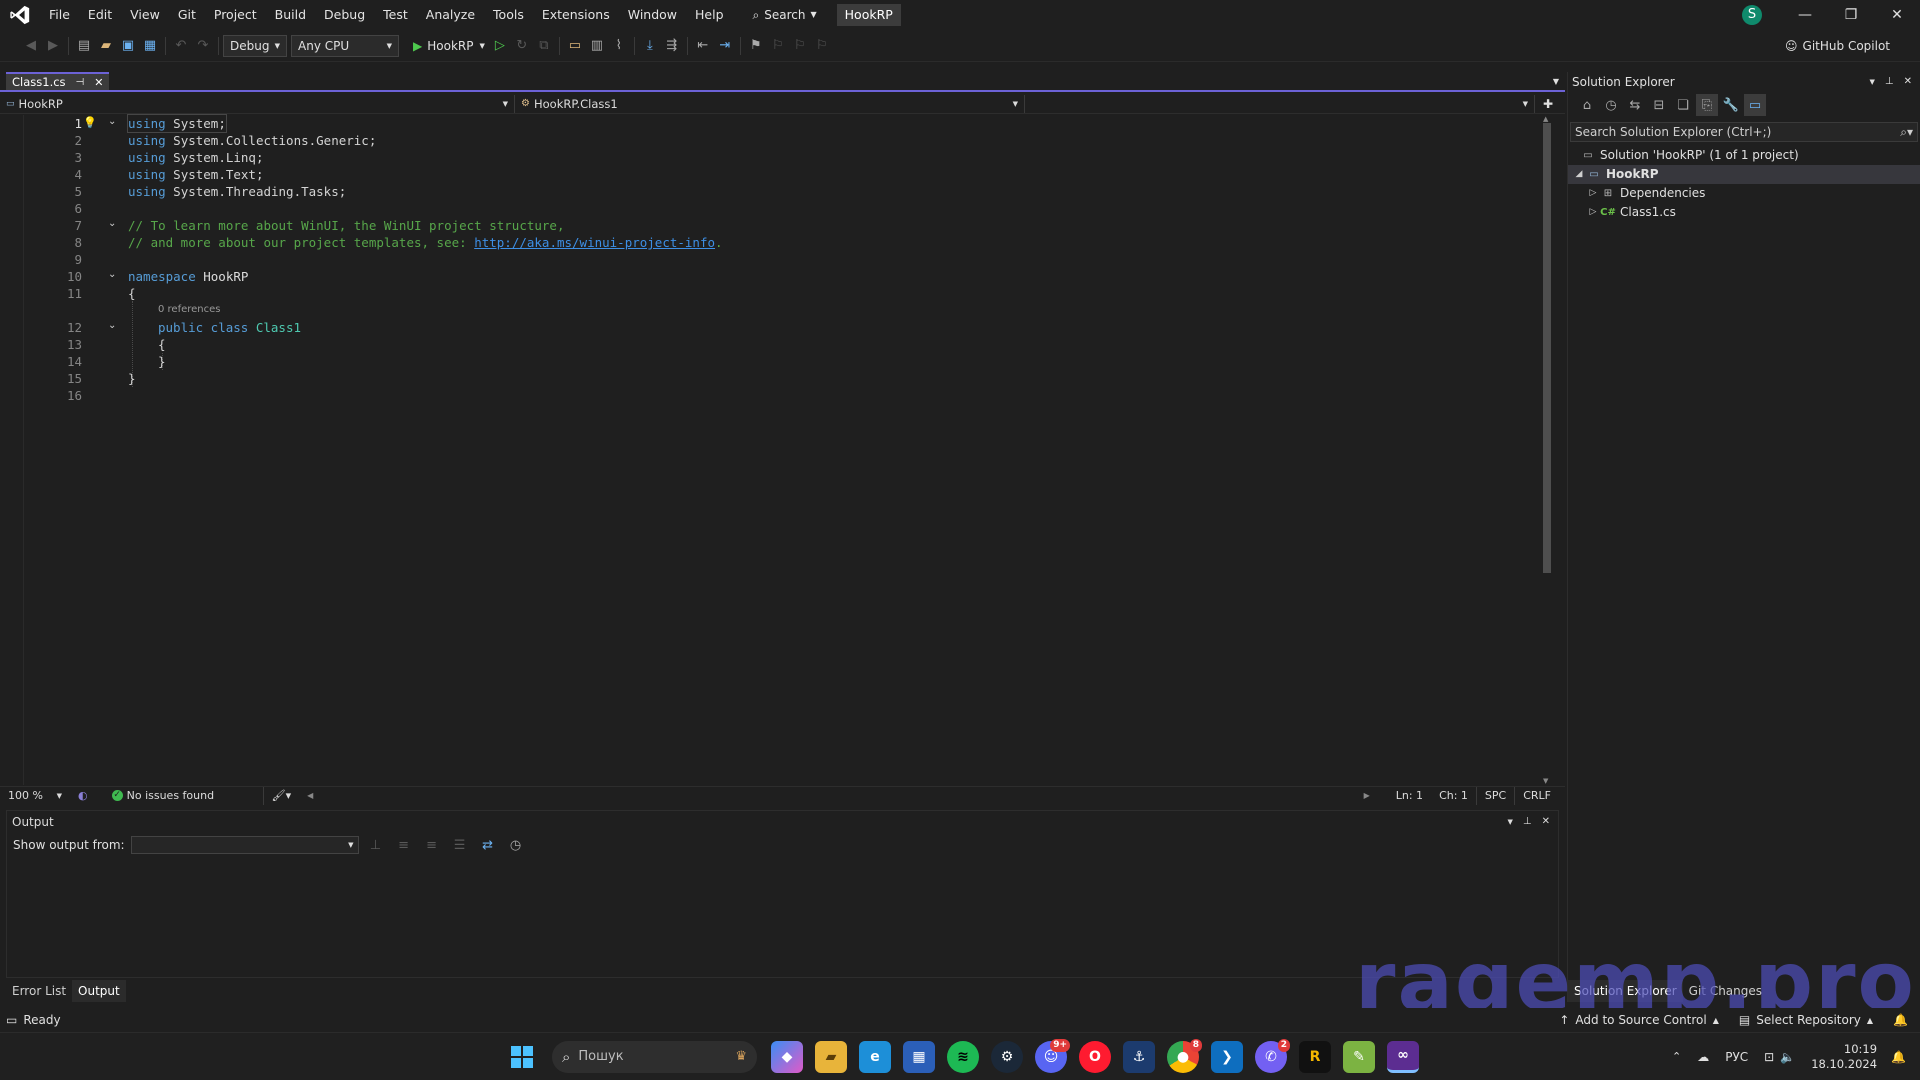 The width and height of the screenshot is (1920, 1080). I want to click on menu-window: Window, so click(652, 15).